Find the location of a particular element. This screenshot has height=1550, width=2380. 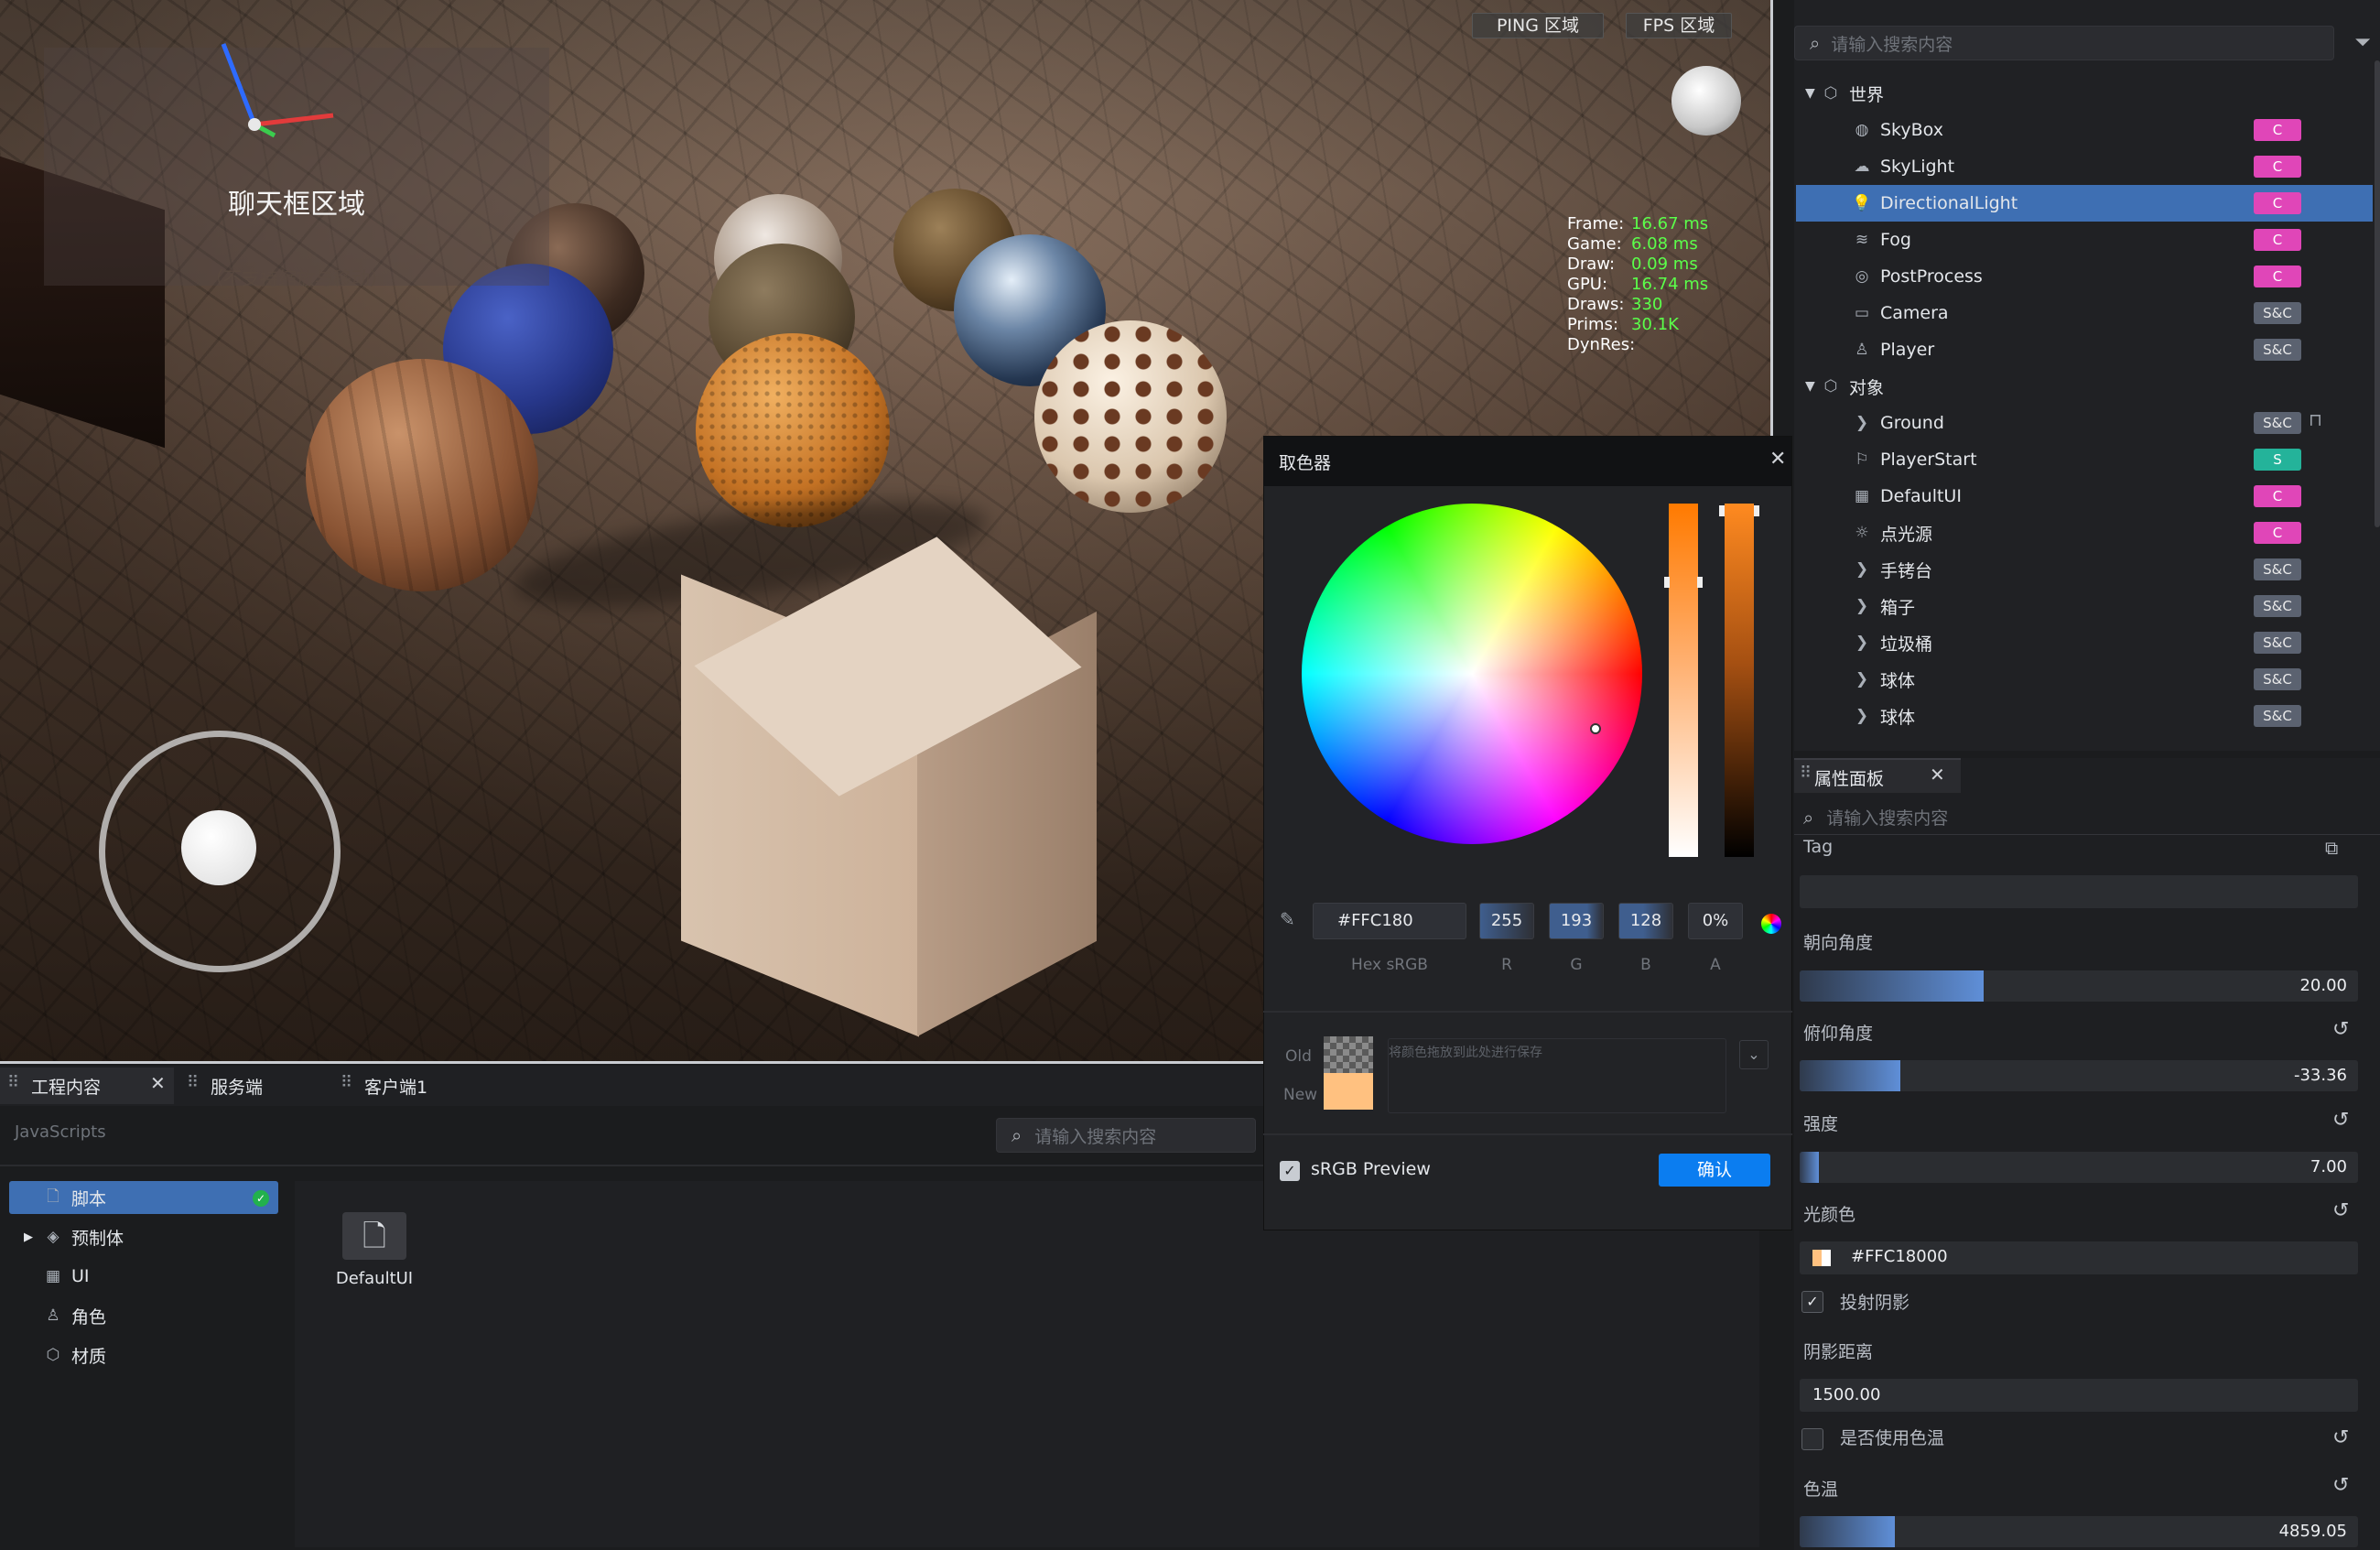

folder-tree: 🗋 脚本 ✓ ▶ ◈ 预制体 ▦ UI ♙ 角色 ⬡ 材质 is located at coordinates (146, 1300).